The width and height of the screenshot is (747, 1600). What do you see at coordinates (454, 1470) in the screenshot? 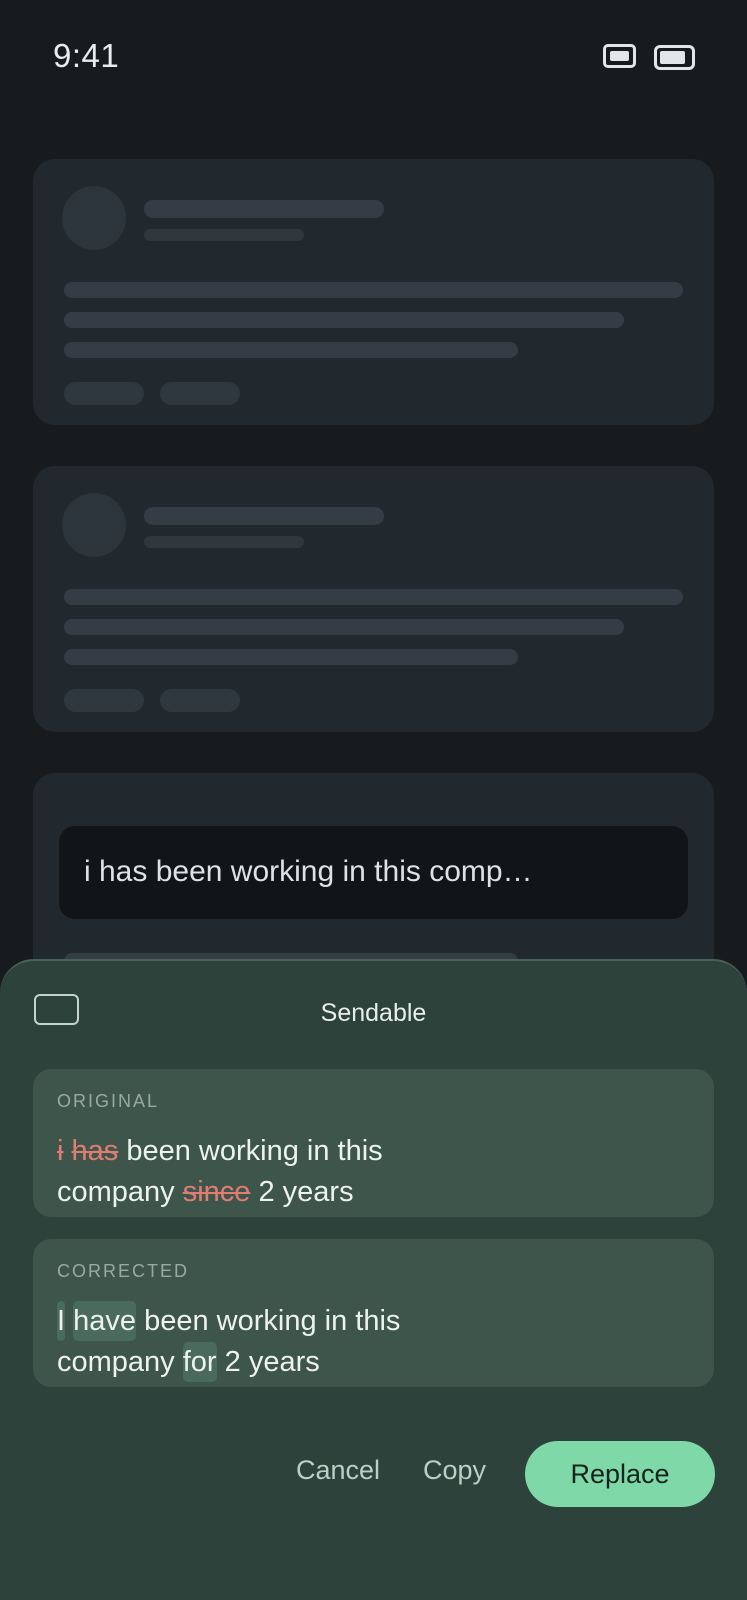
I see `copy-button: Copy` at bounding box center [454, 1470].